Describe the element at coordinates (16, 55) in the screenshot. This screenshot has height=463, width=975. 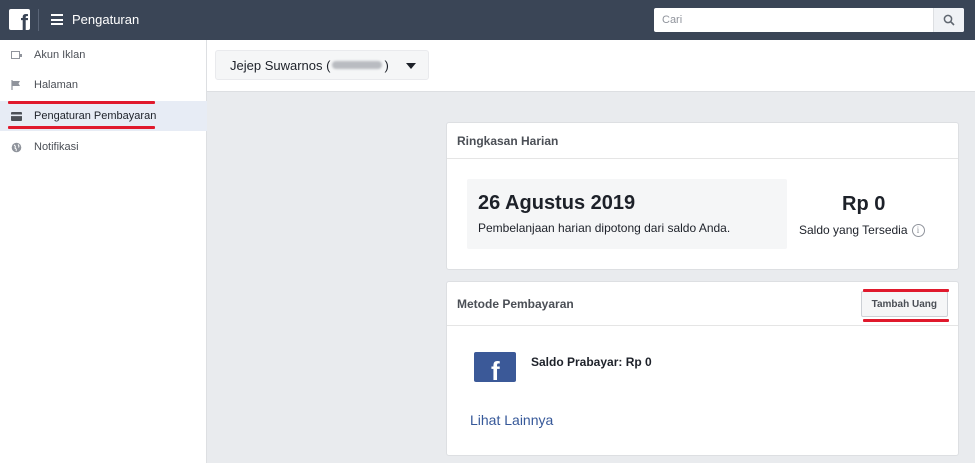
I see `ad-account-icon` at that location.